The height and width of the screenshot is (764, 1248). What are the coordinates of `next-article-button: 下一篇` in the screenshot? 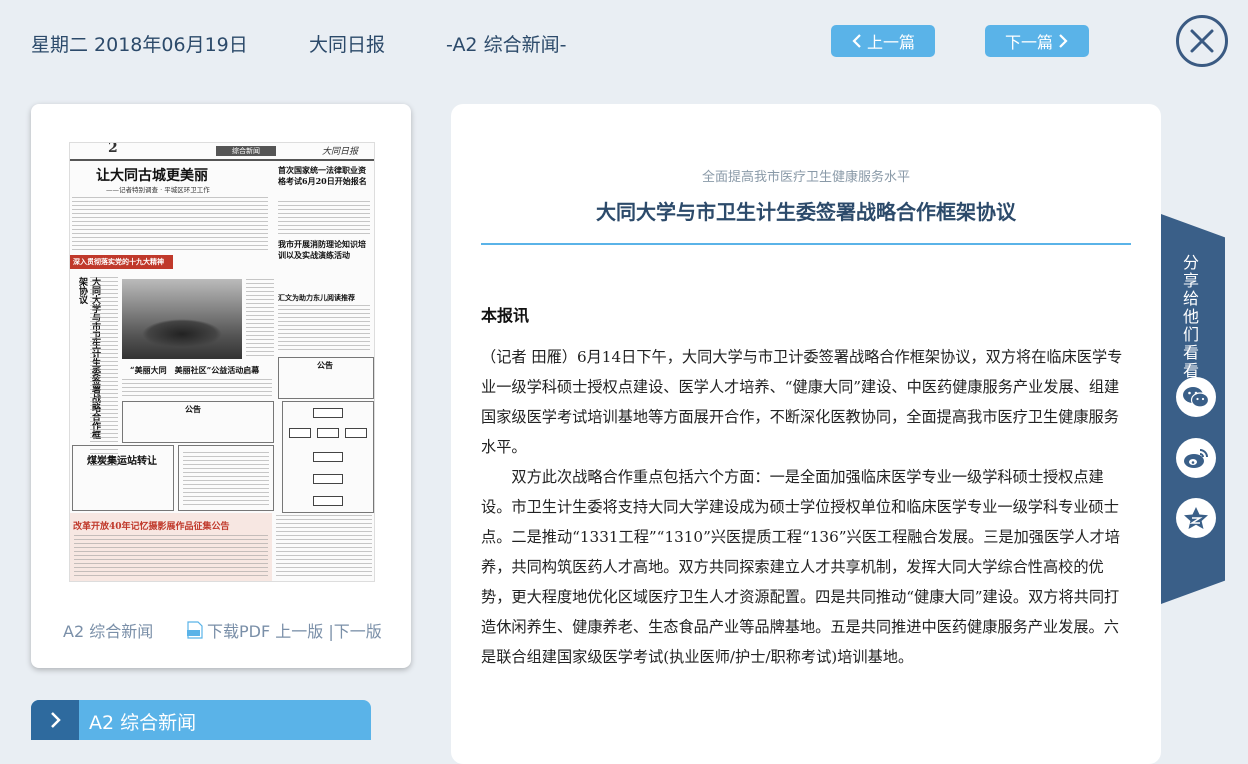 It's located at (1037, 41).